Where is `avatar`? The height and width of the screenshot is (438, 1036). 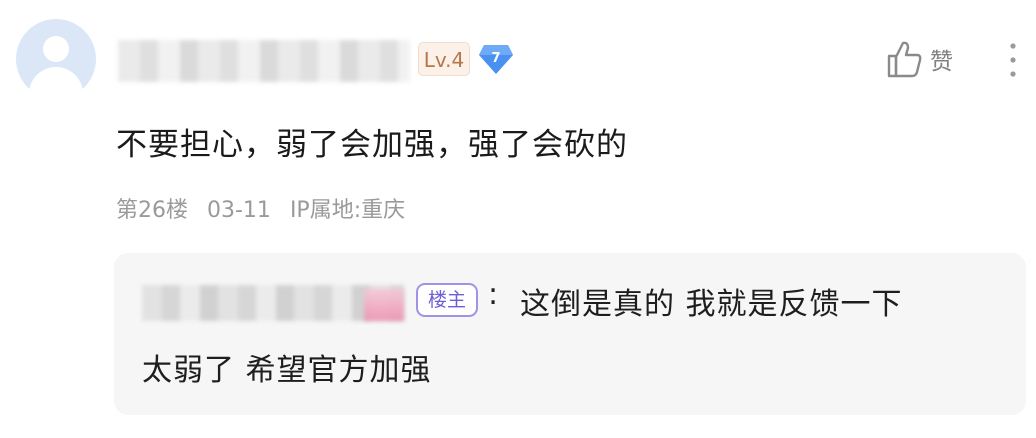 avatar is located at coordinates (56, 59).